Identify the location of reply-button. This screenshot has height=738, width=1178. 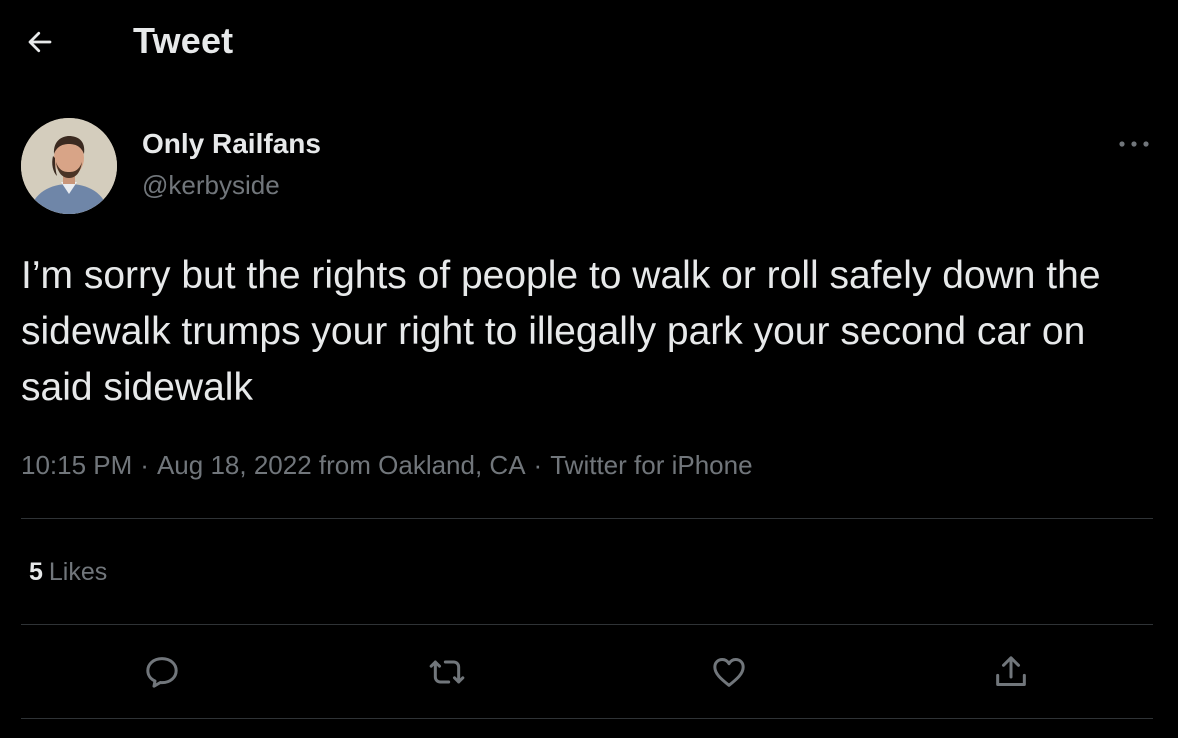
(162, 672).